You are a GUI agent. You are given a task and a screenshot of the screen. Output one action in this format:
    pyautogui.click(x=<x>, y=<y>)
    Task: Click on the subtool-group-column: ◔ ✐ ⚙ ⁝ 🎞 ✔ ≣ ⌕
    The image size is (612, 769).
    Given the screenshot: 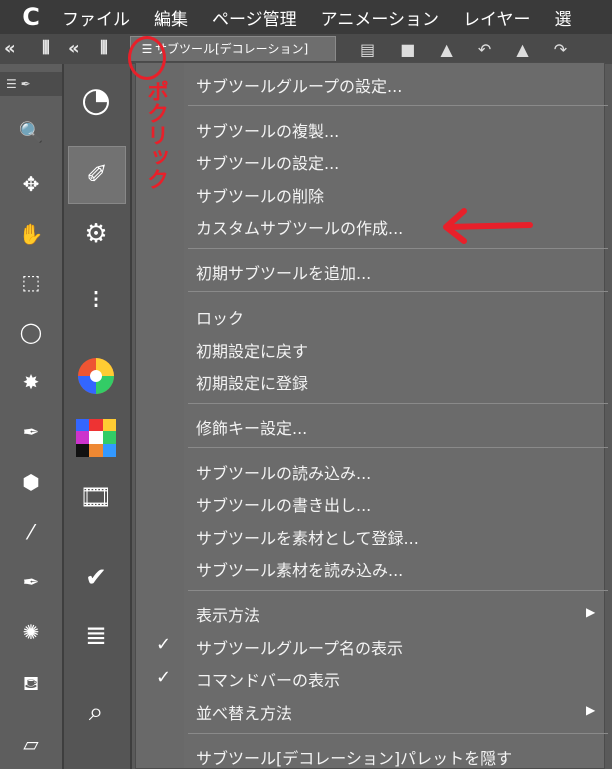 What is the action you would take?
    pyautogui.click(x=98, y=416)
    